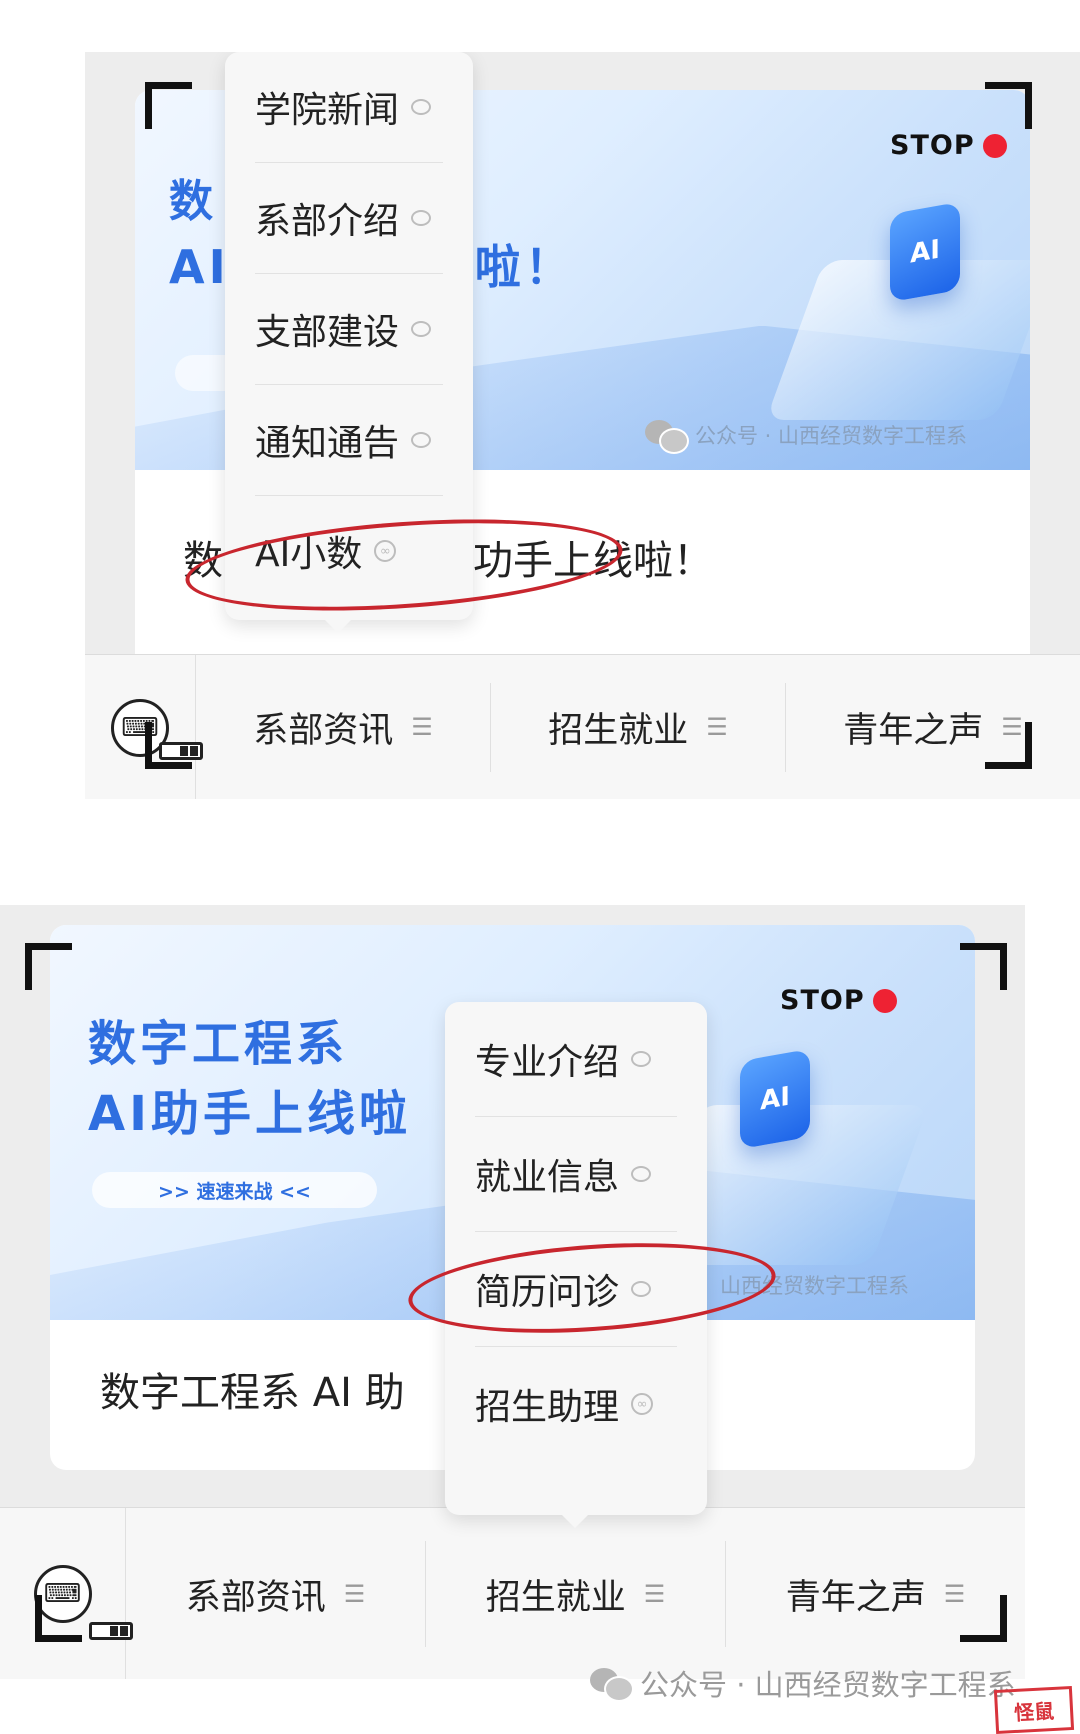  Describe the element at coordinates (576, 1404) in the screenshot. I see `menu-item-admissions-assistant: 招生助理 ∞` at that location.